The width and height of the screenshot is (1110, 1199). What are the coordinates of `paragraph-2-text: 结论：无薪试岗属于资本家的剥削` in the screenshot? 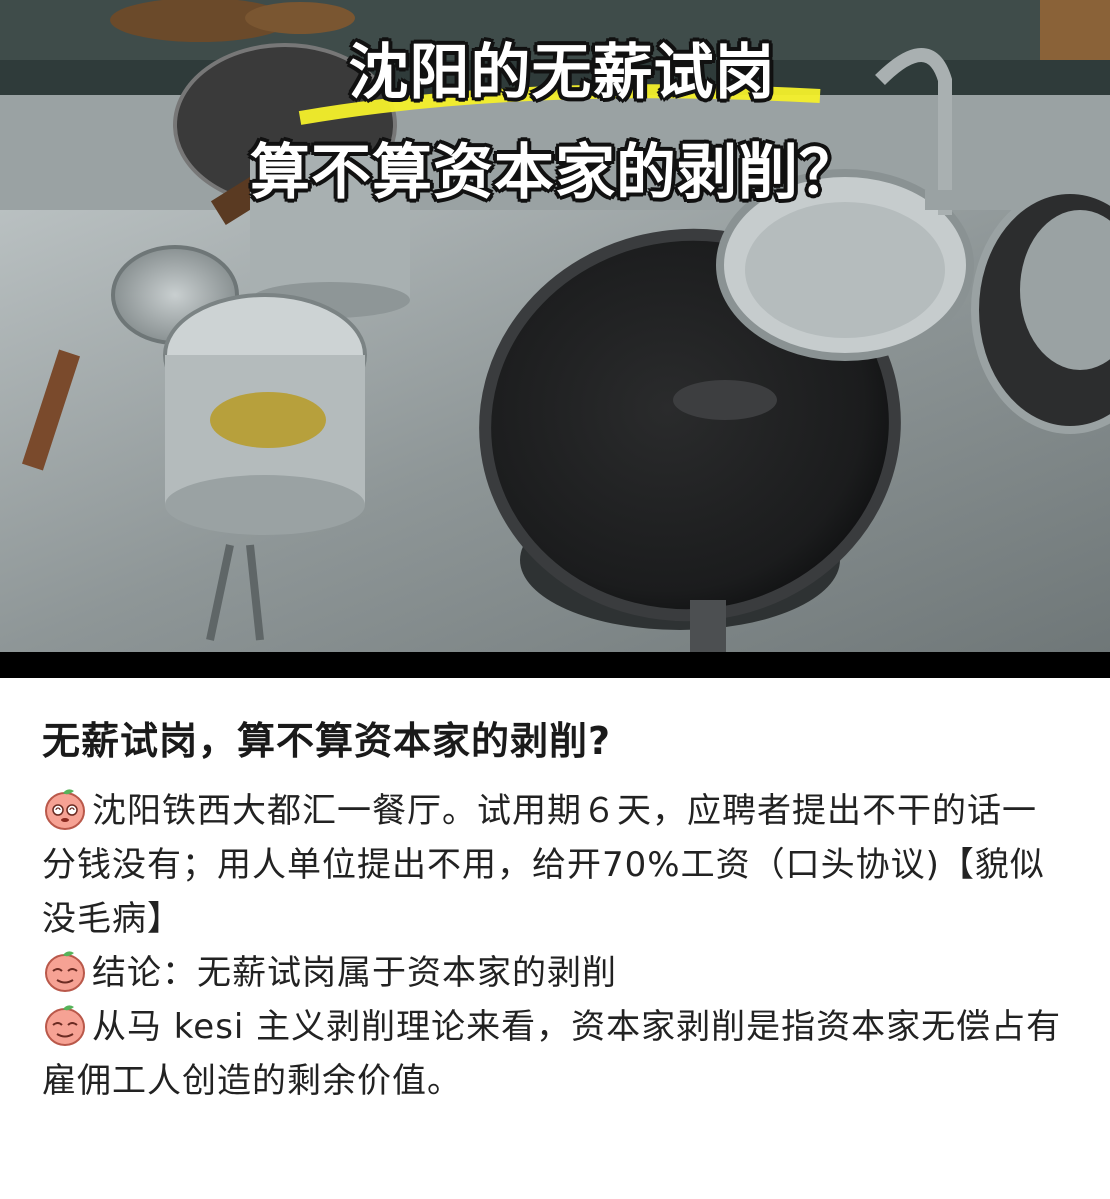 It's located at (354, 973).